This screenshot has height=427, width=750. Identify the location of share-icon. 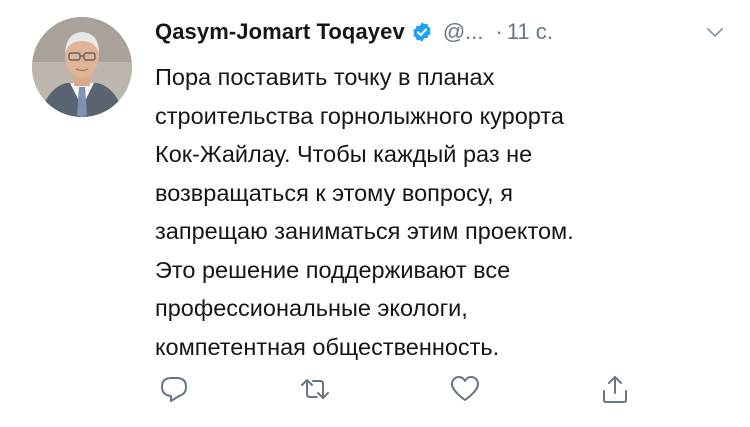
(615, 389).